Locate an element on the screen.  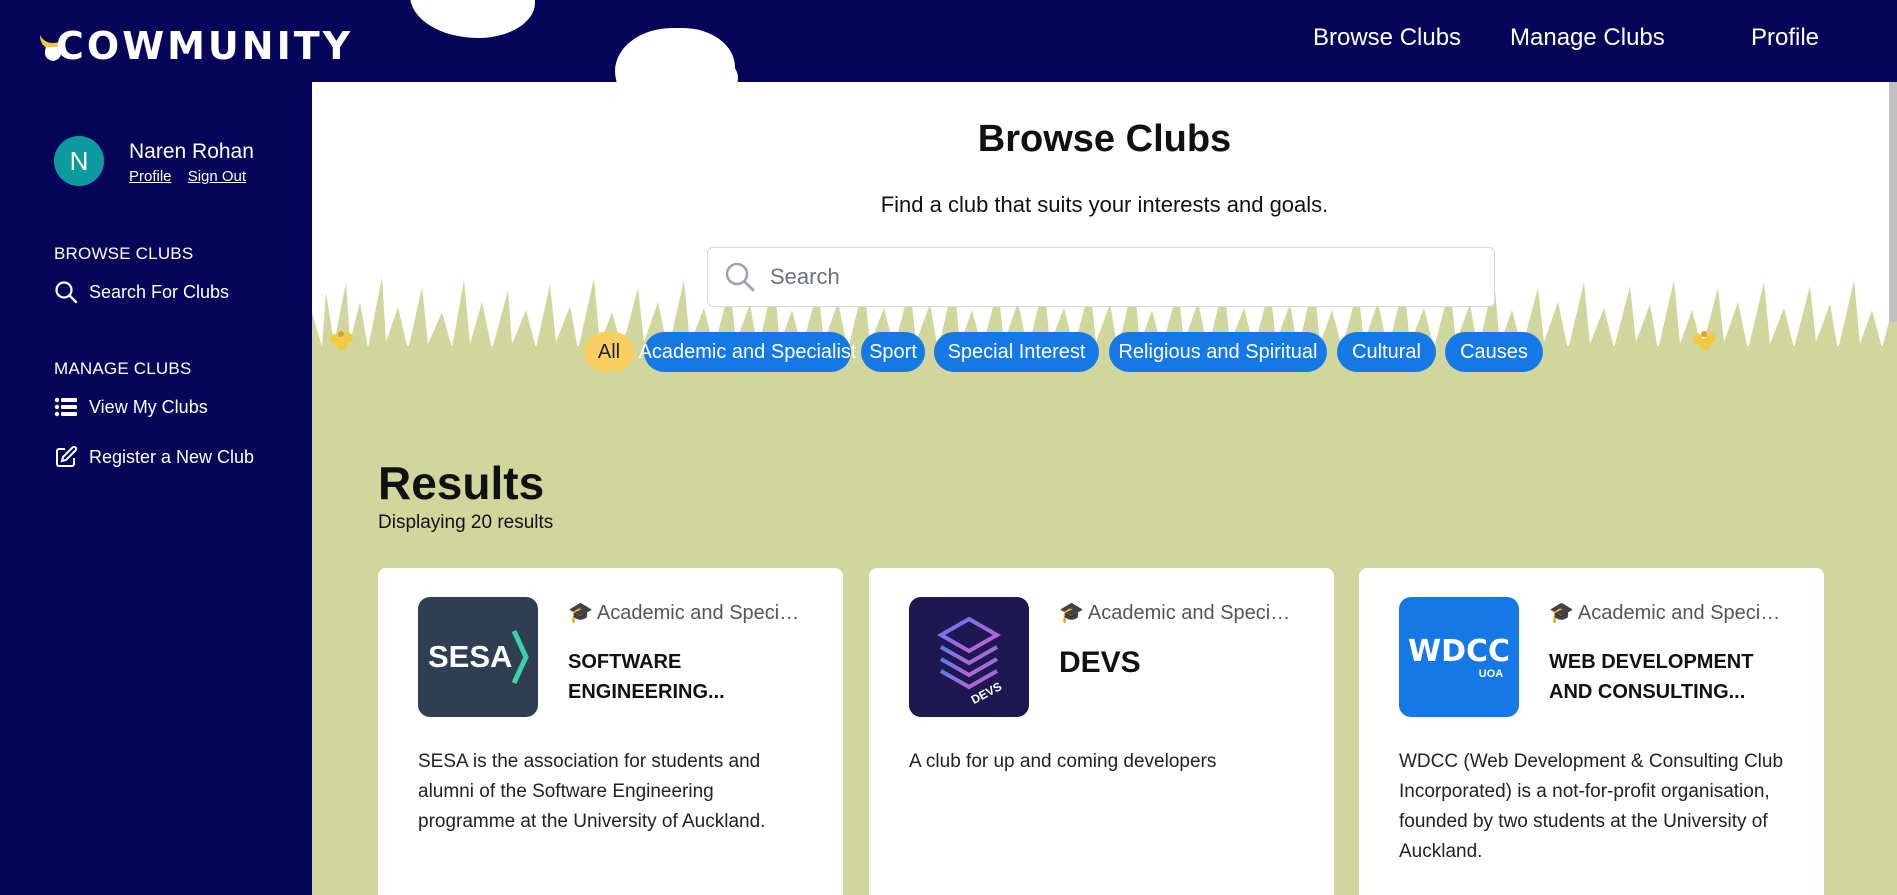
club-name: DEVS is located at coordinates (1100, 662).